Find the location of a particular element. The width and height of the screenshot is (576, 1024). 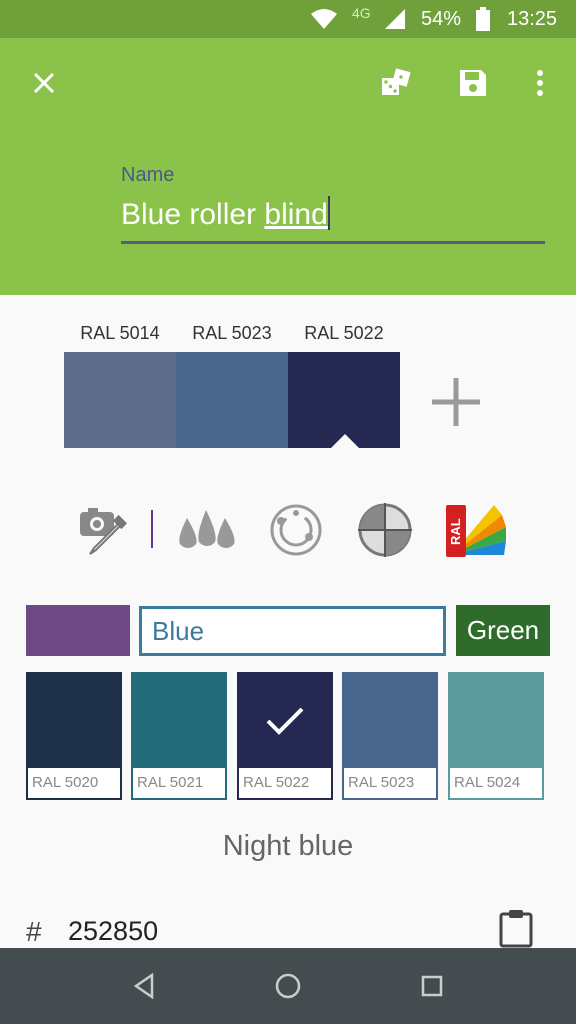

navigation-bar is located at coordinates (288, 986).